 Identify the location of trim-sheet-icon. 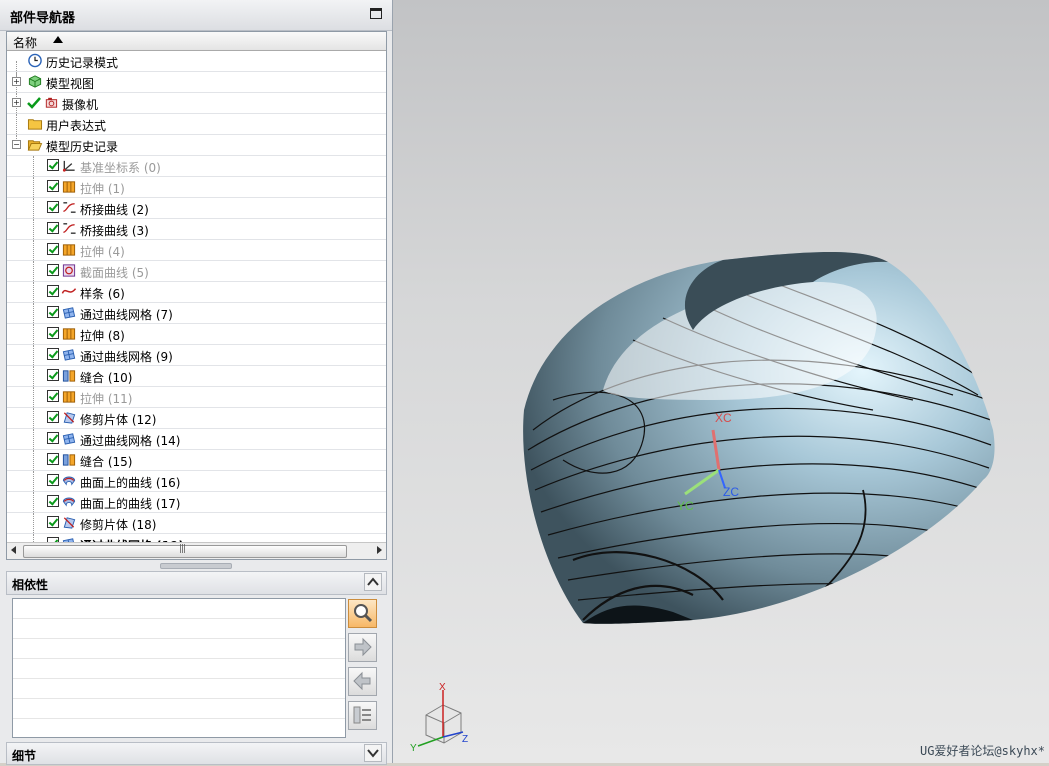
(69, 418).